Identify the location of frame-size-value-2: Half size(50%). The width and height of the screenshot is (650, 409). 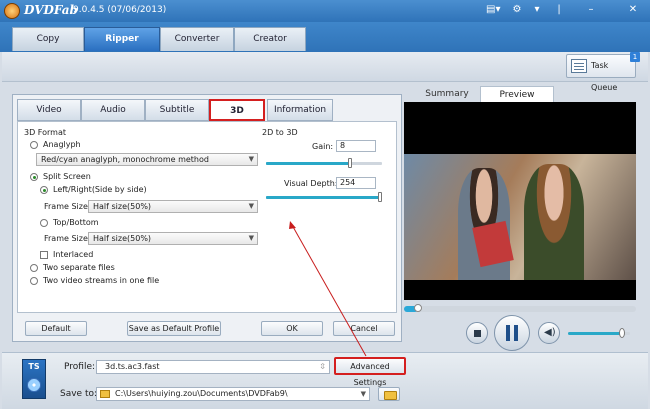
(122, 238).